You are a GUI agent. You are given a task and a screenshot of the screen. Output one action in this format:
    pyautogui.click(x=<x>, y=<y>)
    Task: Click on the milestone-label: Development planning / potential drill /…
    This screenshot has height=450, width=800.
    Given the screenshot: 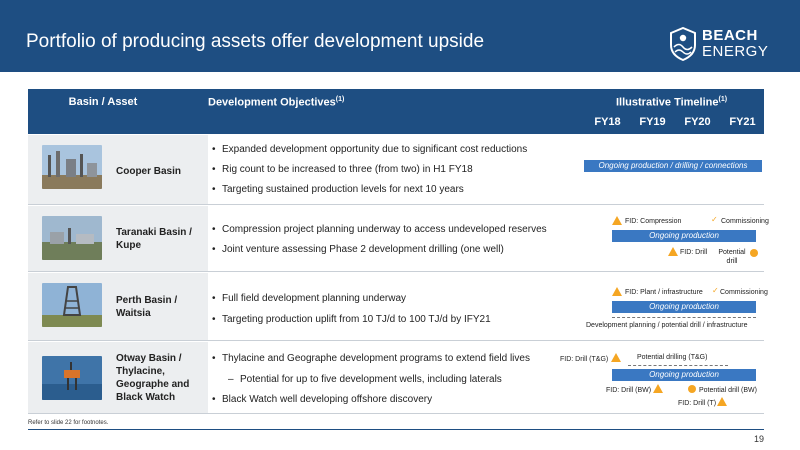 What is the action you would take?
    pyautogui.click(x=667, y=325)
    